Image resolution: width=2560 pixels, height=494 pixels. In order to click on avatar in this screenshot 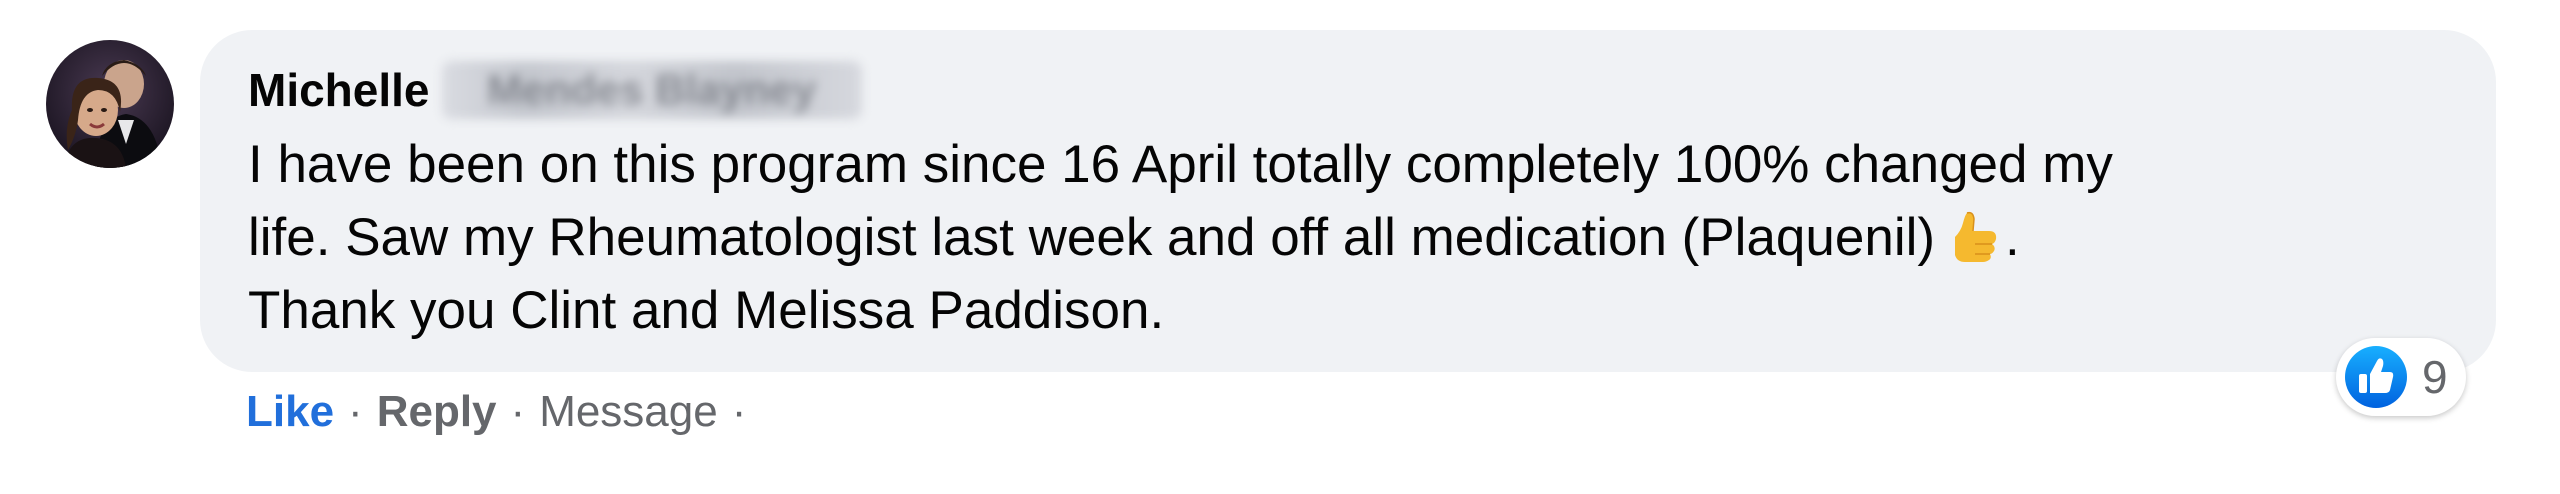, I will do `click(110, 104)`.